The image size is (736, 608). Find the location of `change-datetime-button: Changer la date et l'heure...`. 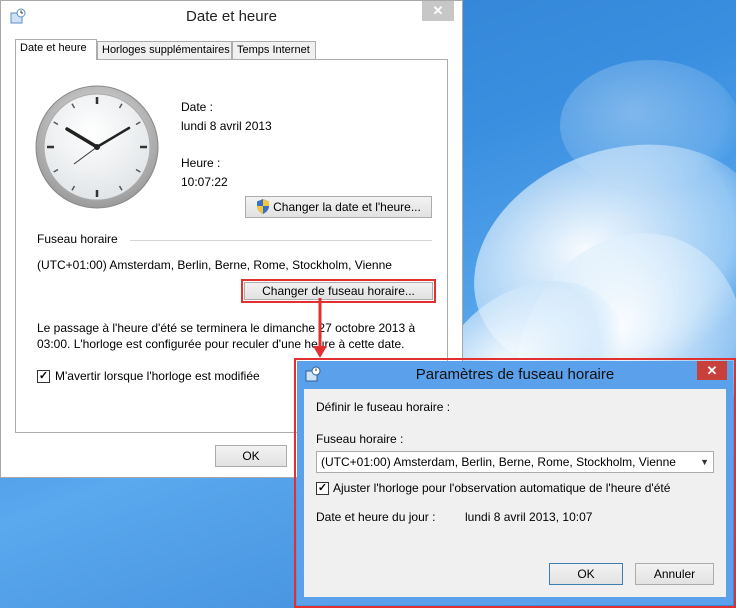

change-datetime-button: Changer la date et l'heure... is located at coordinates (338, 207).